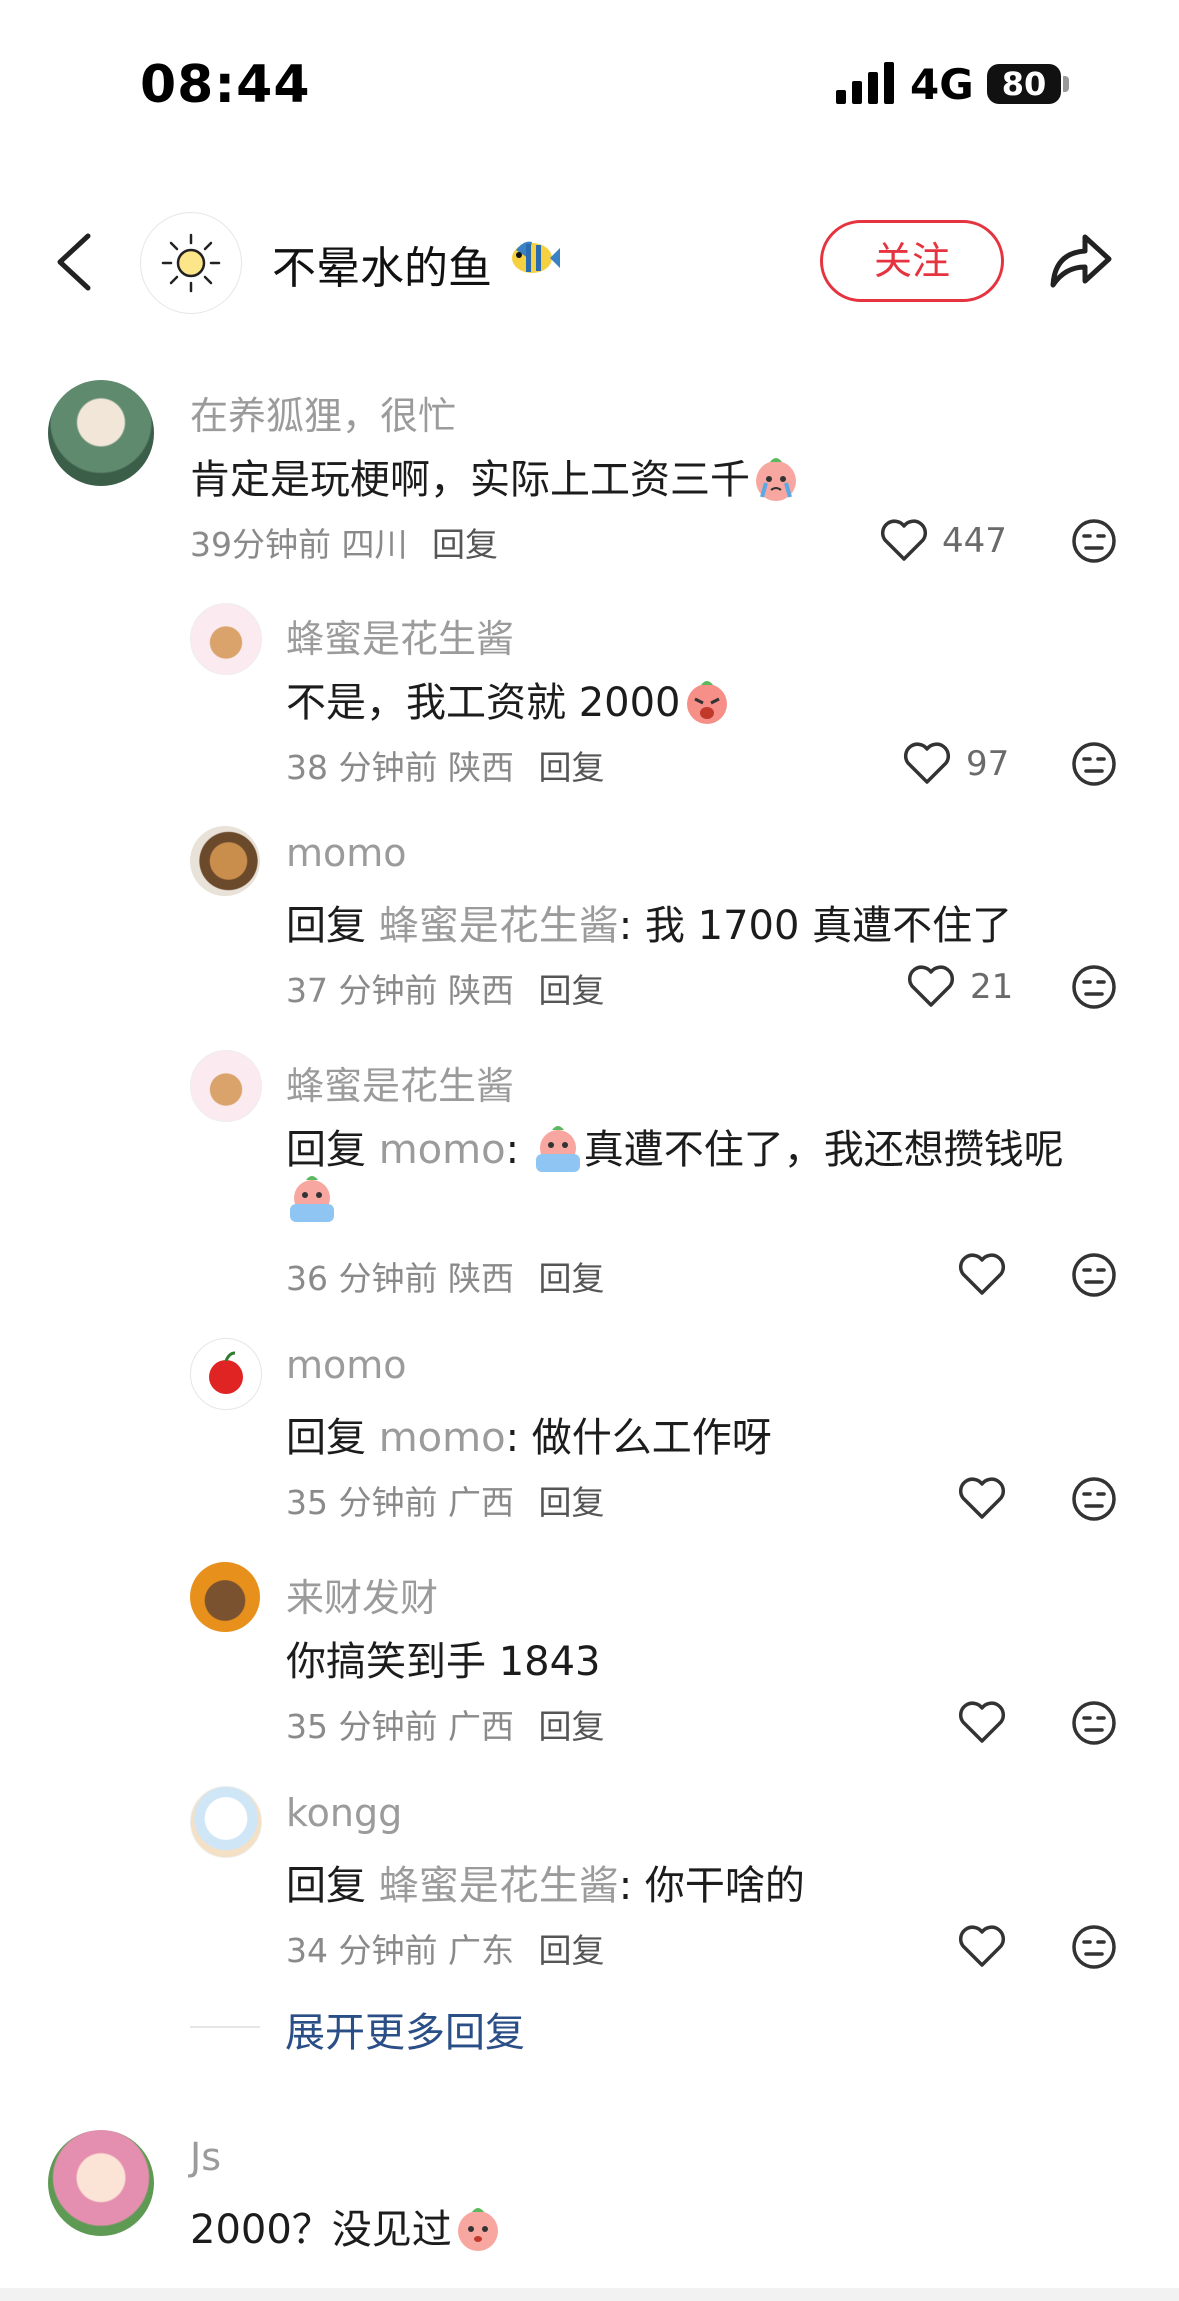 This screenshot has height=2301, width=1179. I want to click on comment-text-content: : 做什么工作呀, so click(638, 1438).